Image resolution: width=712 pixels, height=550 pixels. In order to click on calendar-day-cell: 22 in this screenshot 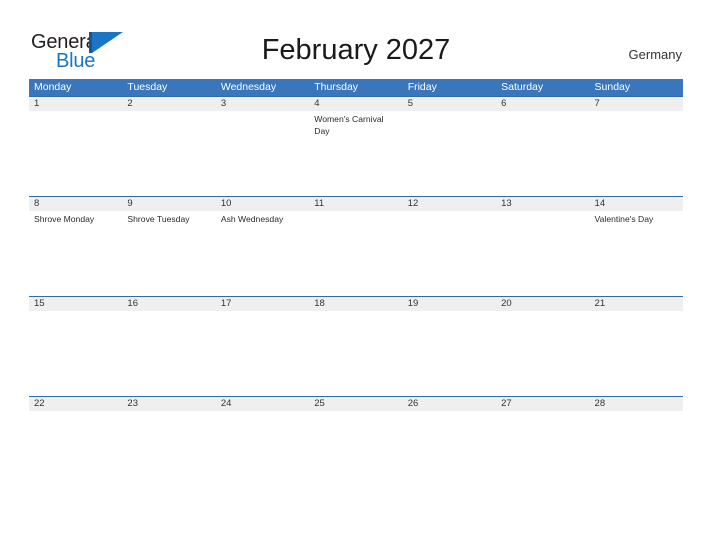, I will do `click(75, 405)`.